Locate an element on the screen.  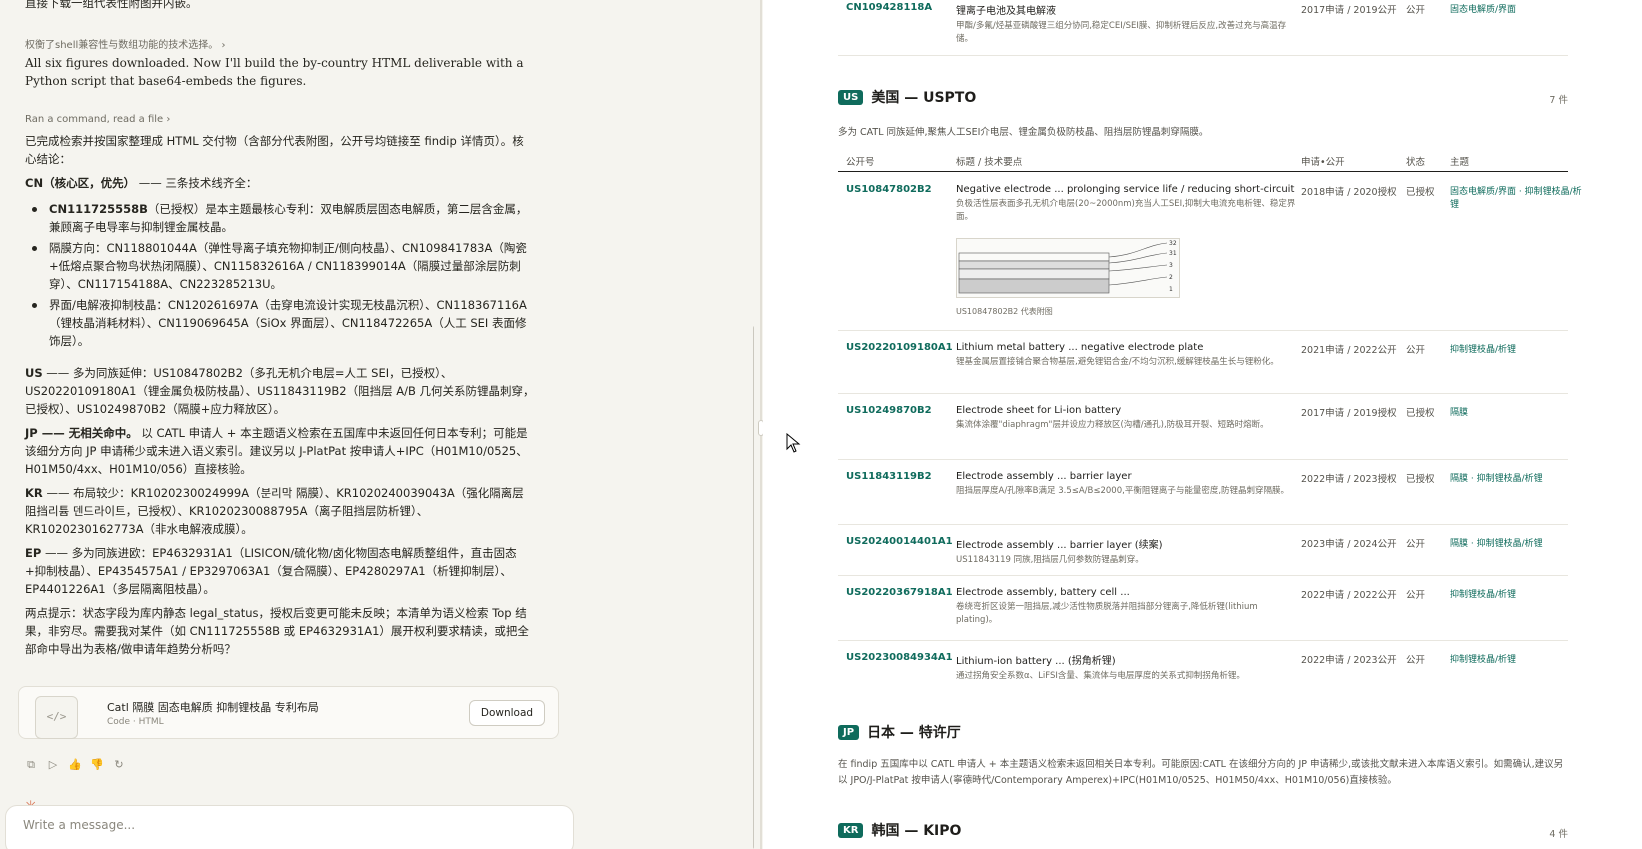
retry-icon: ↻ is located at coordinates (119, 765).